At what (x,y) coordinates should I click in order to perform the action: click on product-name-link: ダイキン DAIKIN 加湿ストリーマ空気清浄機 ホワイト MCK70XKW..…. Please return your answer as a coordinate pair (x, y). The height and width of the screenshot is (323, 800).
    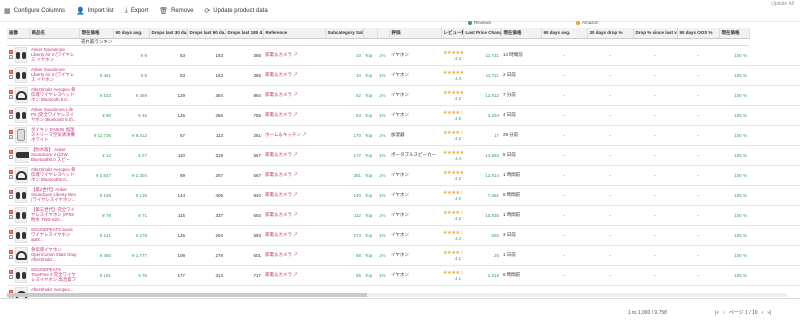
    Looking at the image, I should click on (54, 135).